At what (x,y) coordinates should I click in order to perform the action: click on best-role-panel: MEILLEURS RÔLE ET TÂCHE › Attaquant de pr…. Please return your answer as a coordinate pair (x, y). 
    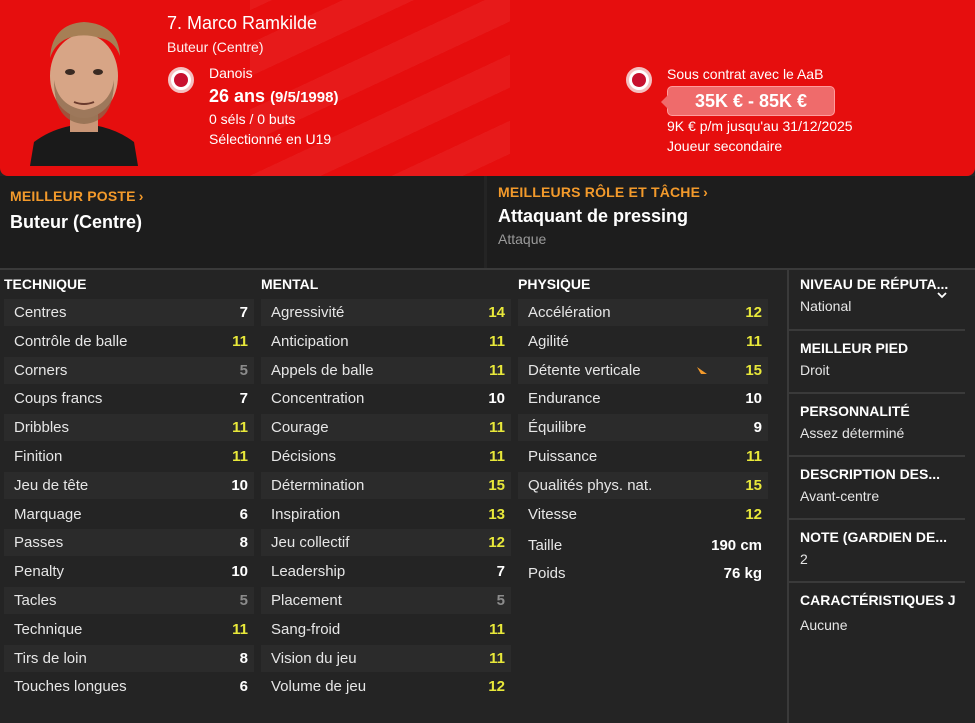
    Looking at the image, I should click on (731, 222).